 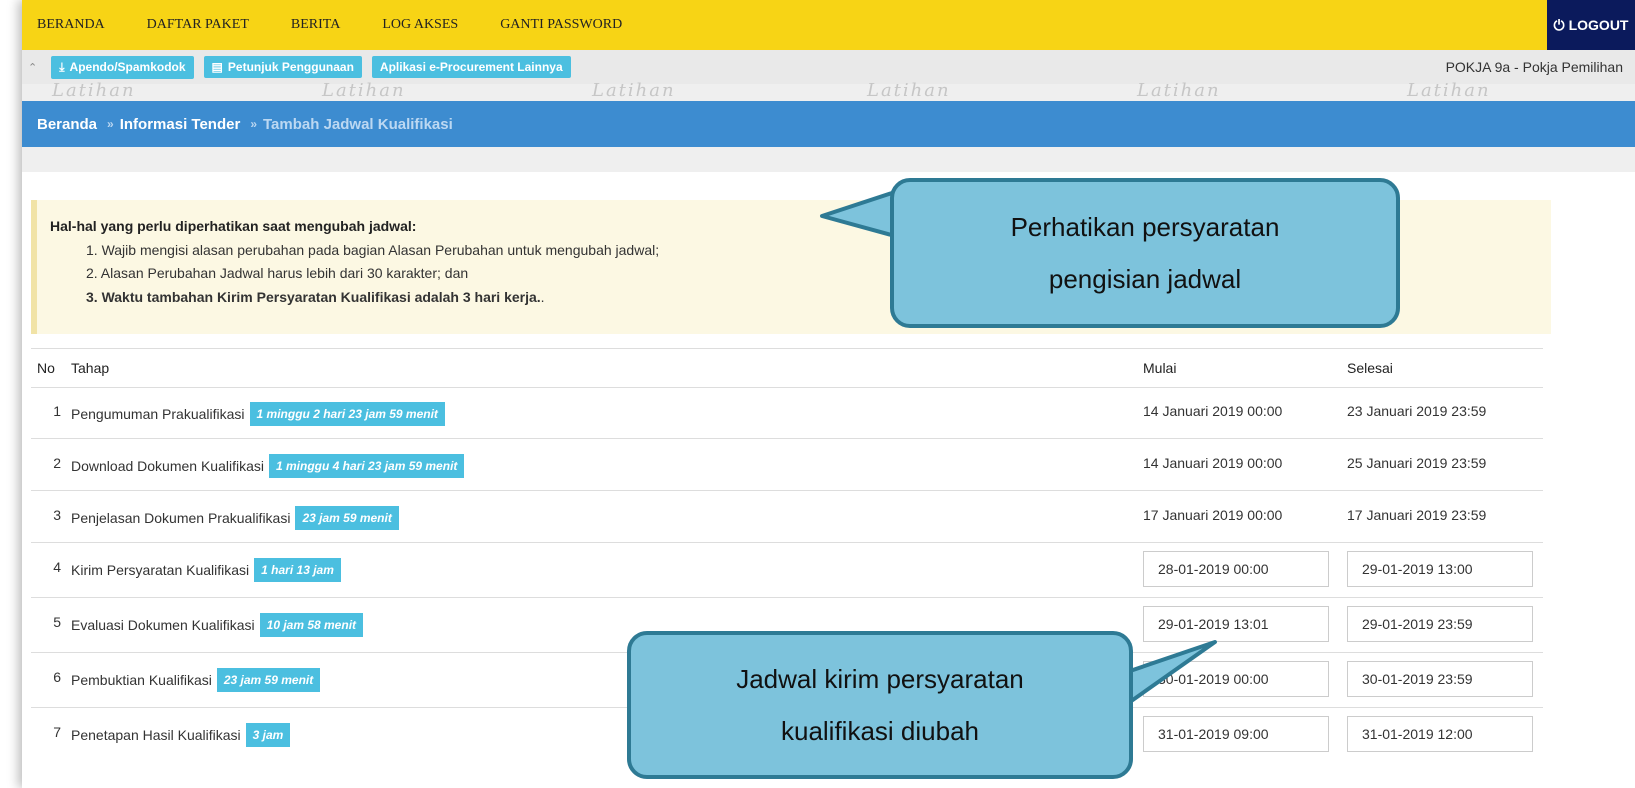 I want to click on callout-bottom-line: Jadwal kirim persyaratan, so click(x=880, y=679).